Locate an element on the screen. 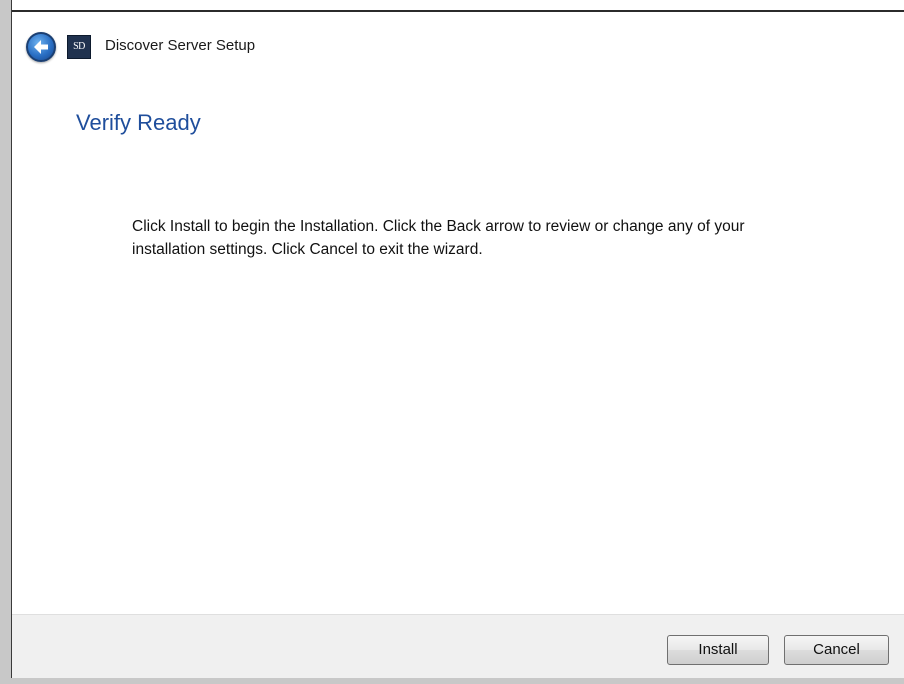 The width and height of the screenshot is (904, 684). back-arrow-icon is located at coordinates (41, 47).